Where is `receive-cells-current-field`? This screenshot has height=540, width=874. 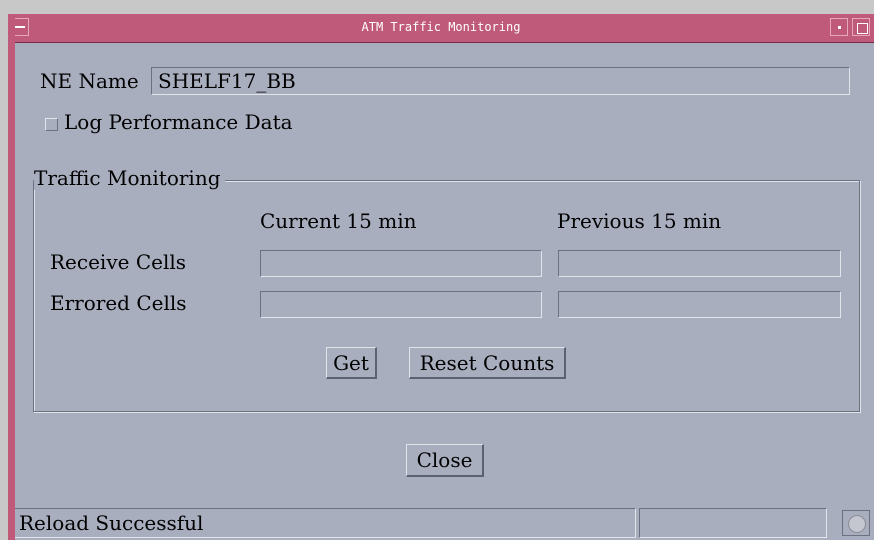
receive-cells-current-field is located at coordinates (401, 263).